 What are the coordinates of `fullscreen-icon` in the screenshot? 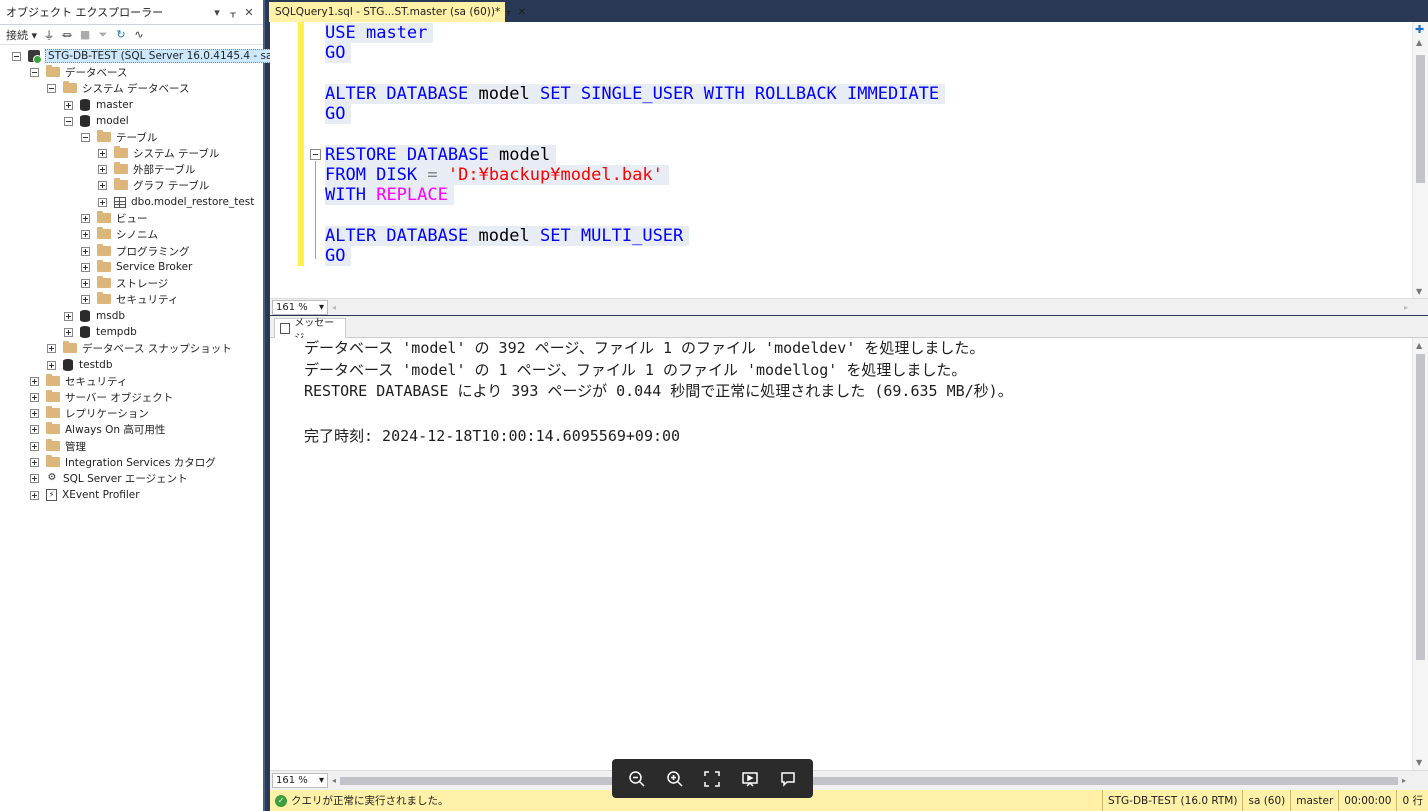 It's located at (712, 779).